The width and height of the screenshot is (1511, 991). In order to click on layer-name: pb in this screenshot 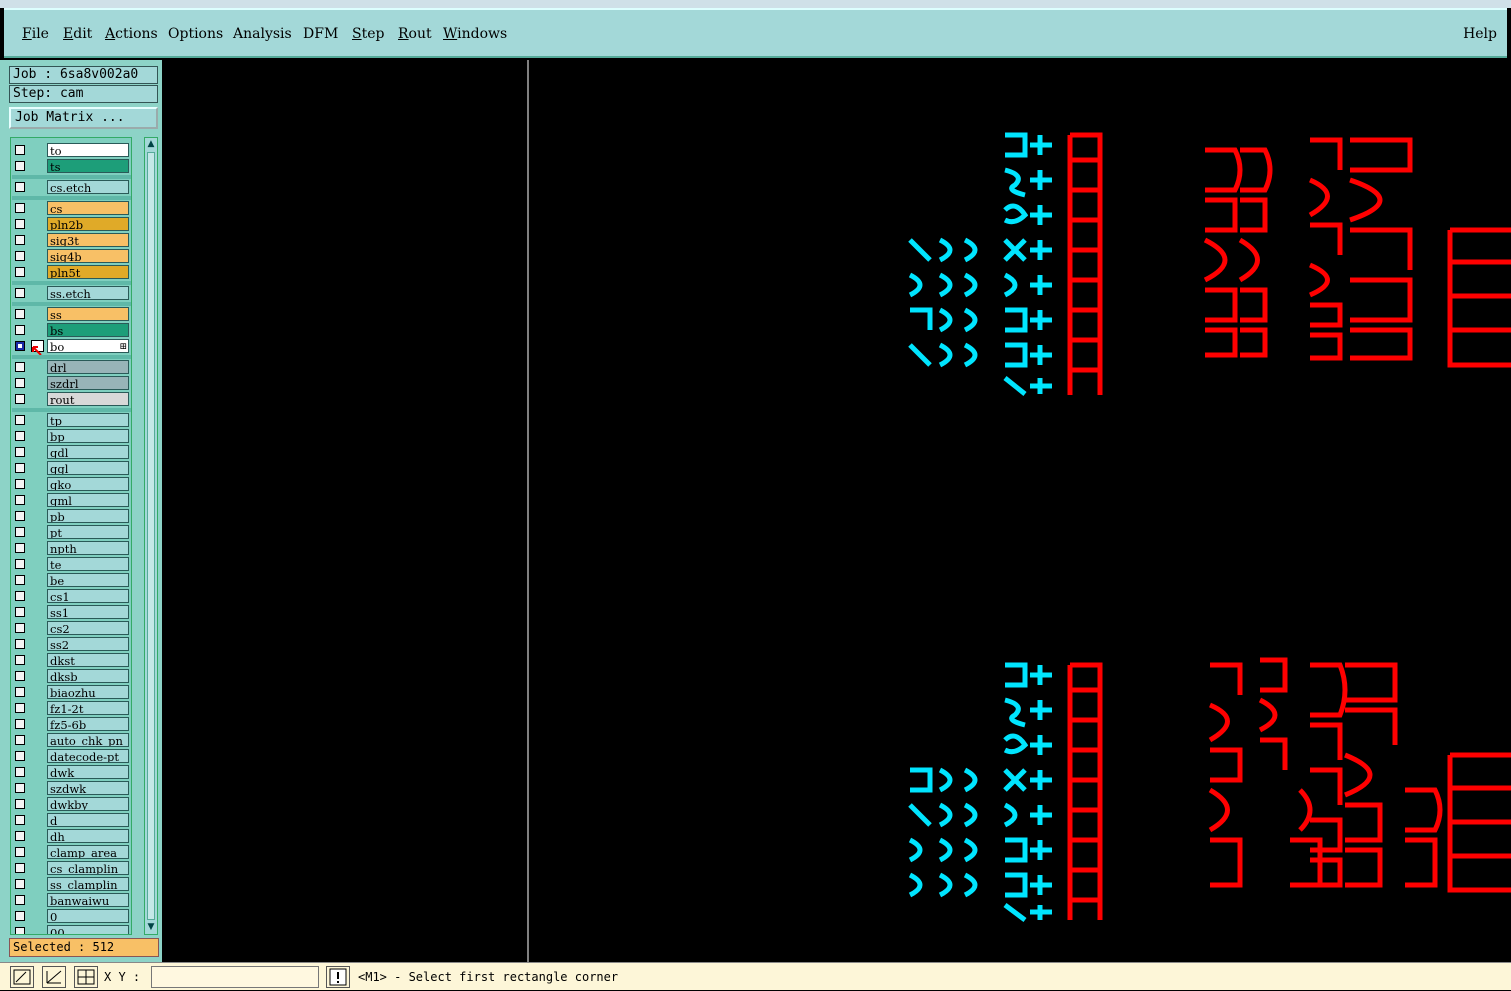, I will do `click(88, 516)`.